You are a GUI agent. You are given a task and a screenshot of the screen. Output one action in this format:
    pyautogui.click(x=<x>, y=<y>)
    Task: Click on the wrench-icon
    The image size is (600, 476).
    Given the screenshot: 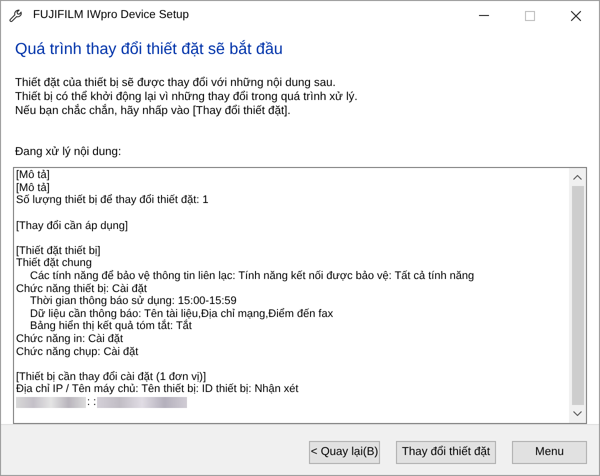 What is the action you would take?
    pyautogui.click(x=16, y=15)
    